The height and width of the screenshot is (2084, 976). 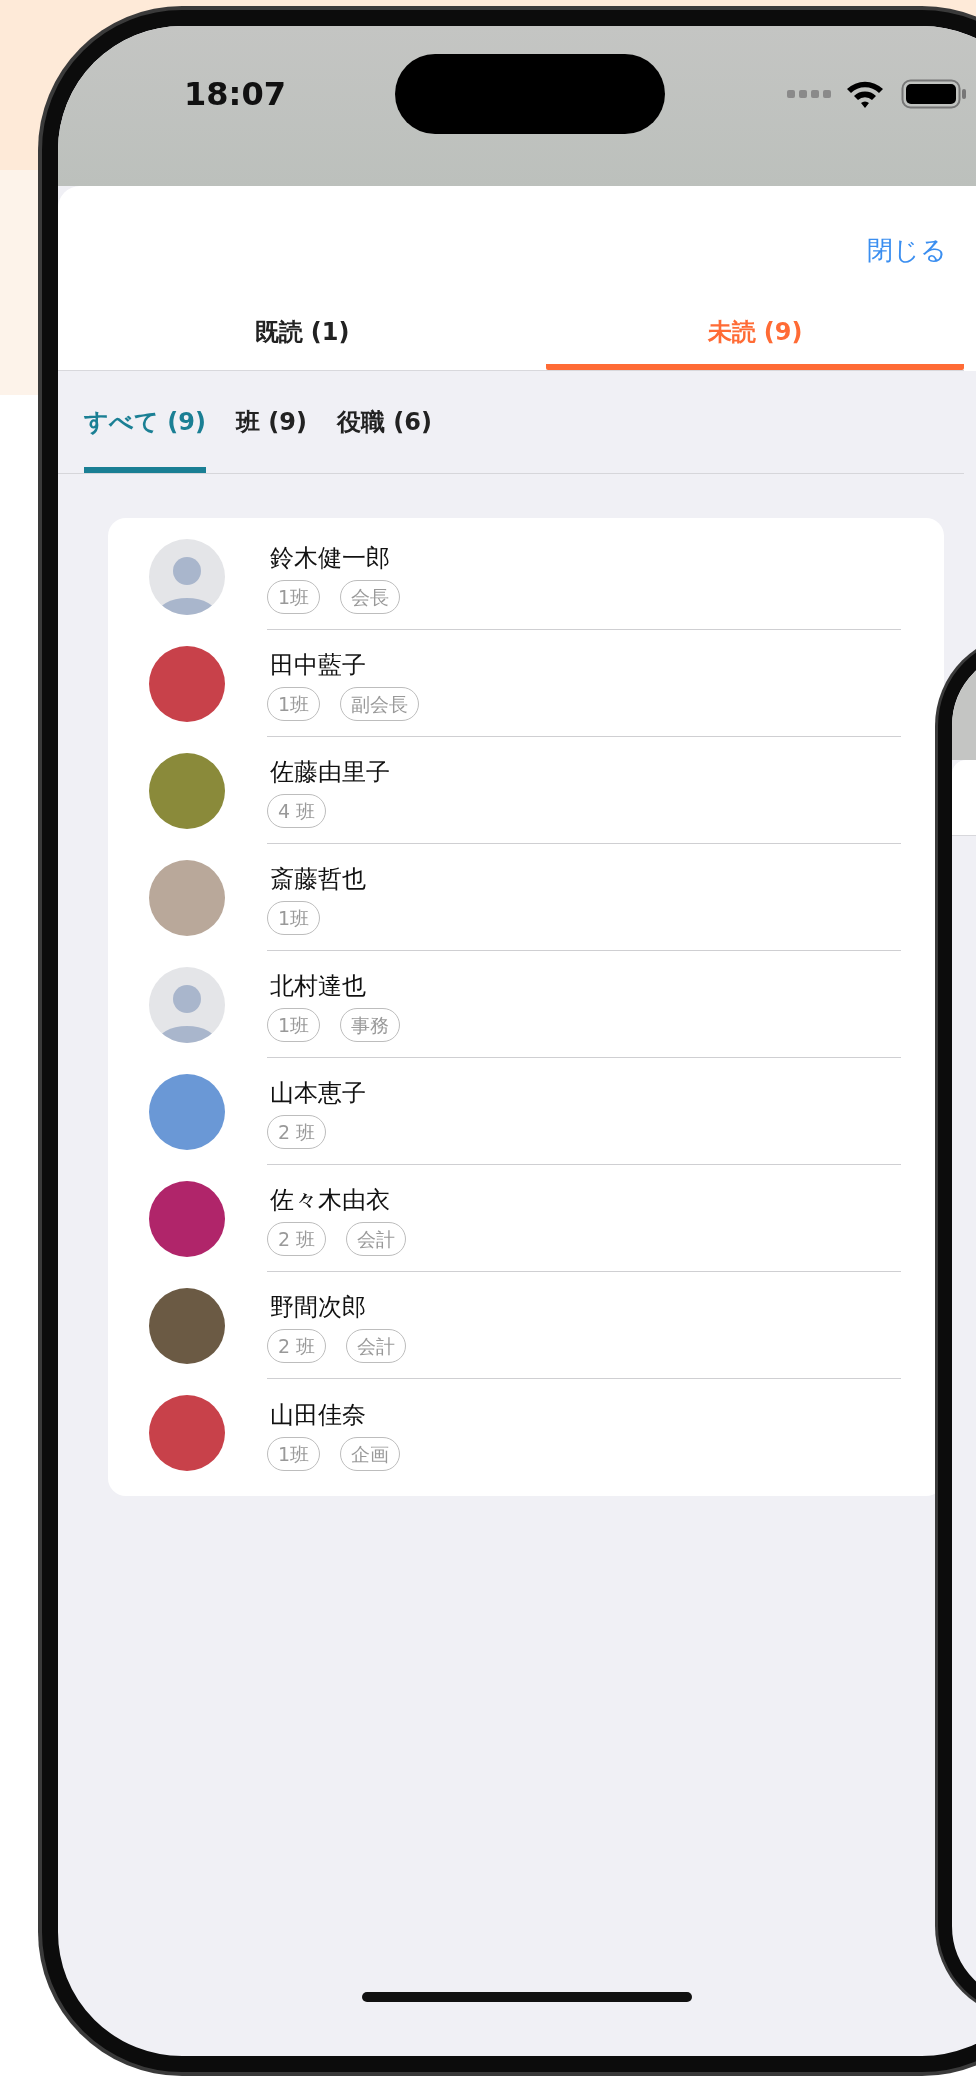 What do you see at coordinates (318, 1307) in the screenshot?
I see `member-name: 野間次郎` at bounding box center [318, 1307].